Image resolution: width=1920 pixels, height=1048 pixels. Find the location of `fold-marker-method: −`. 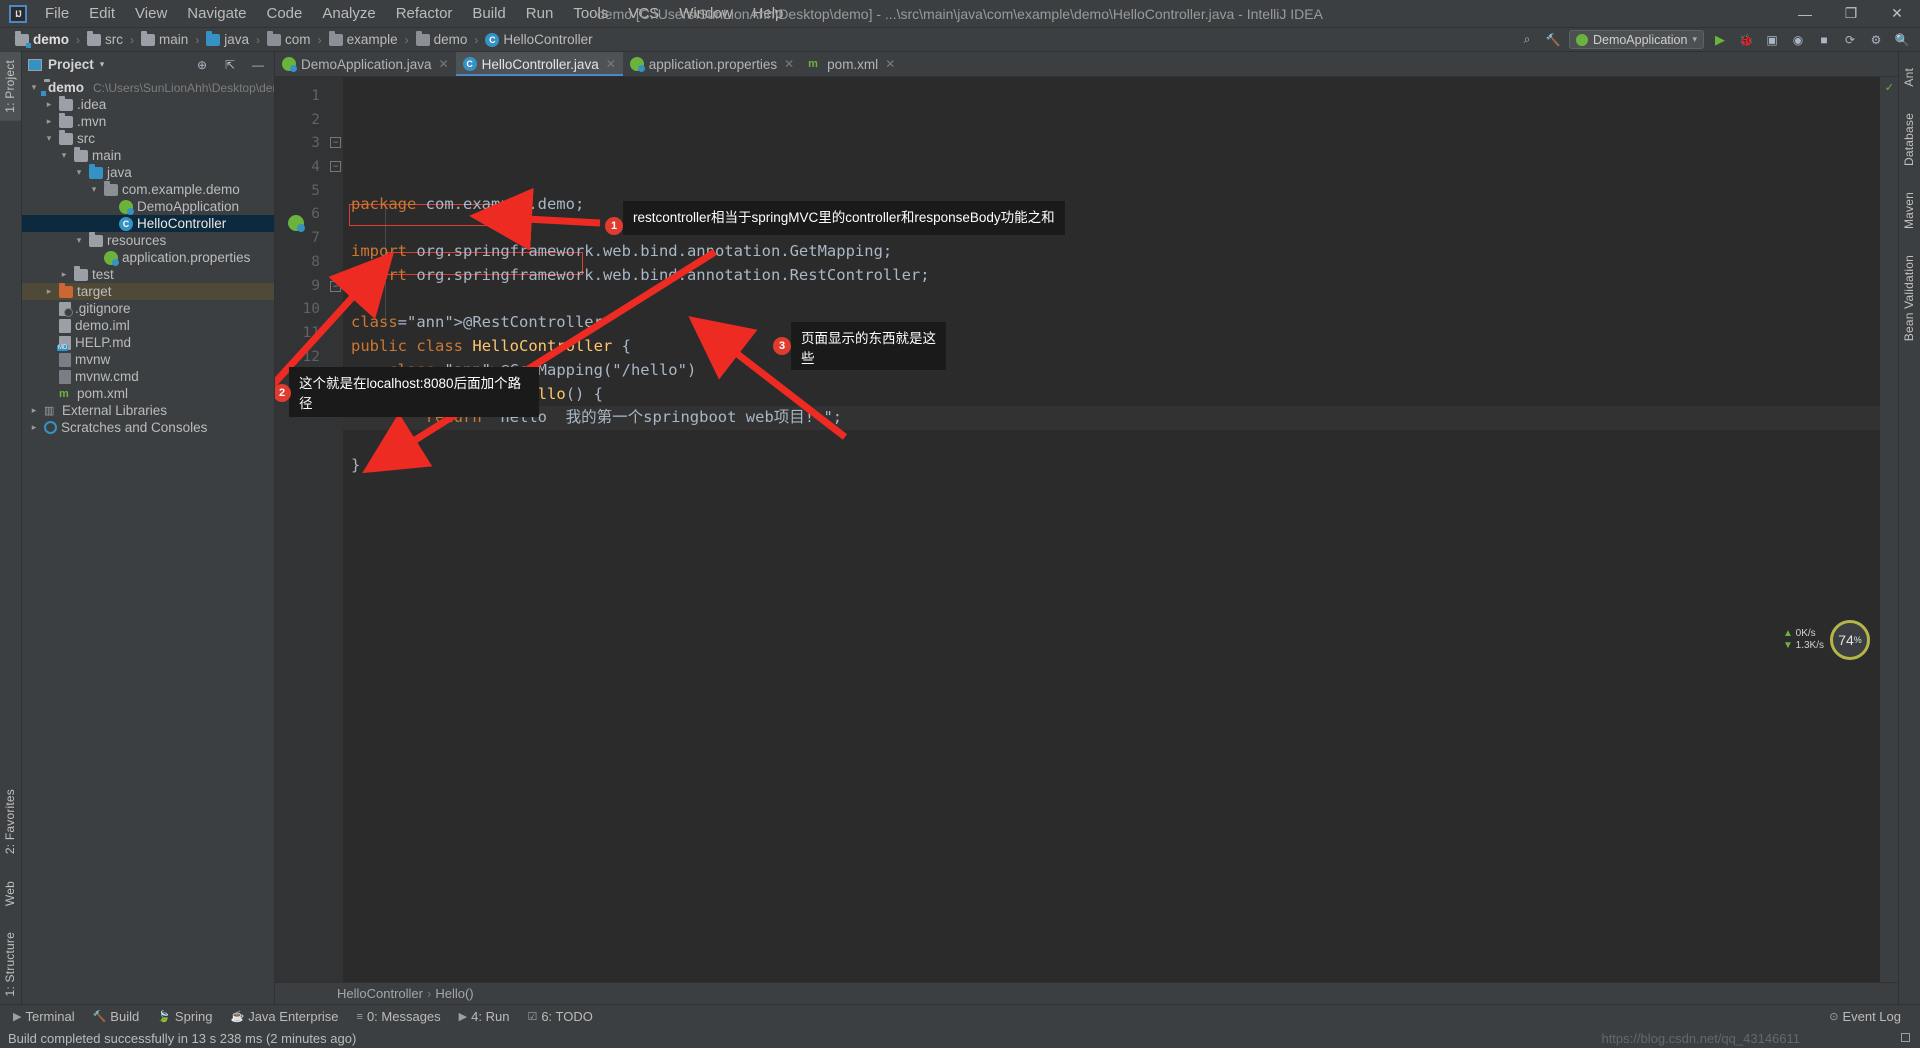

fold-marker-method: − is located at coordinates (335, 286).